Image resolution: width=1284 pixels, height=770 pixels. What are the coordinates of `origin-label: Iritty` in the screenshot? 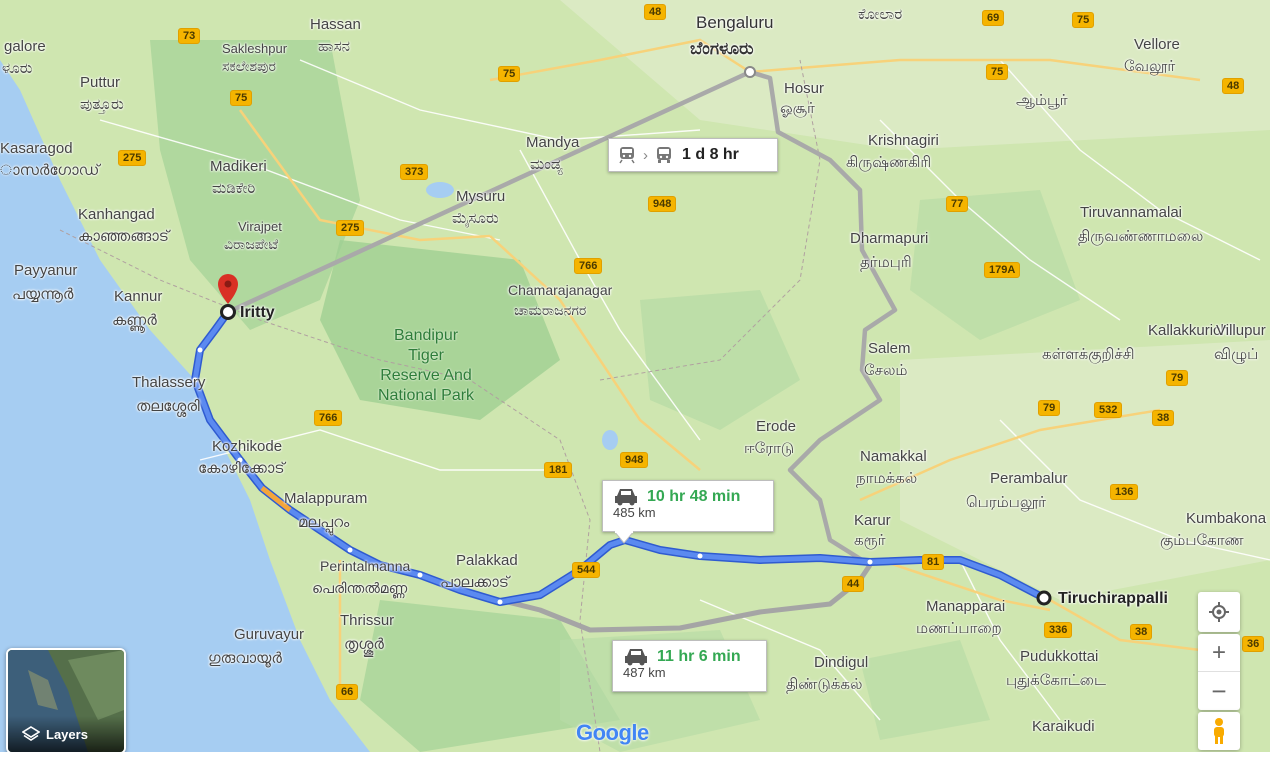 It's located at (257, 312).